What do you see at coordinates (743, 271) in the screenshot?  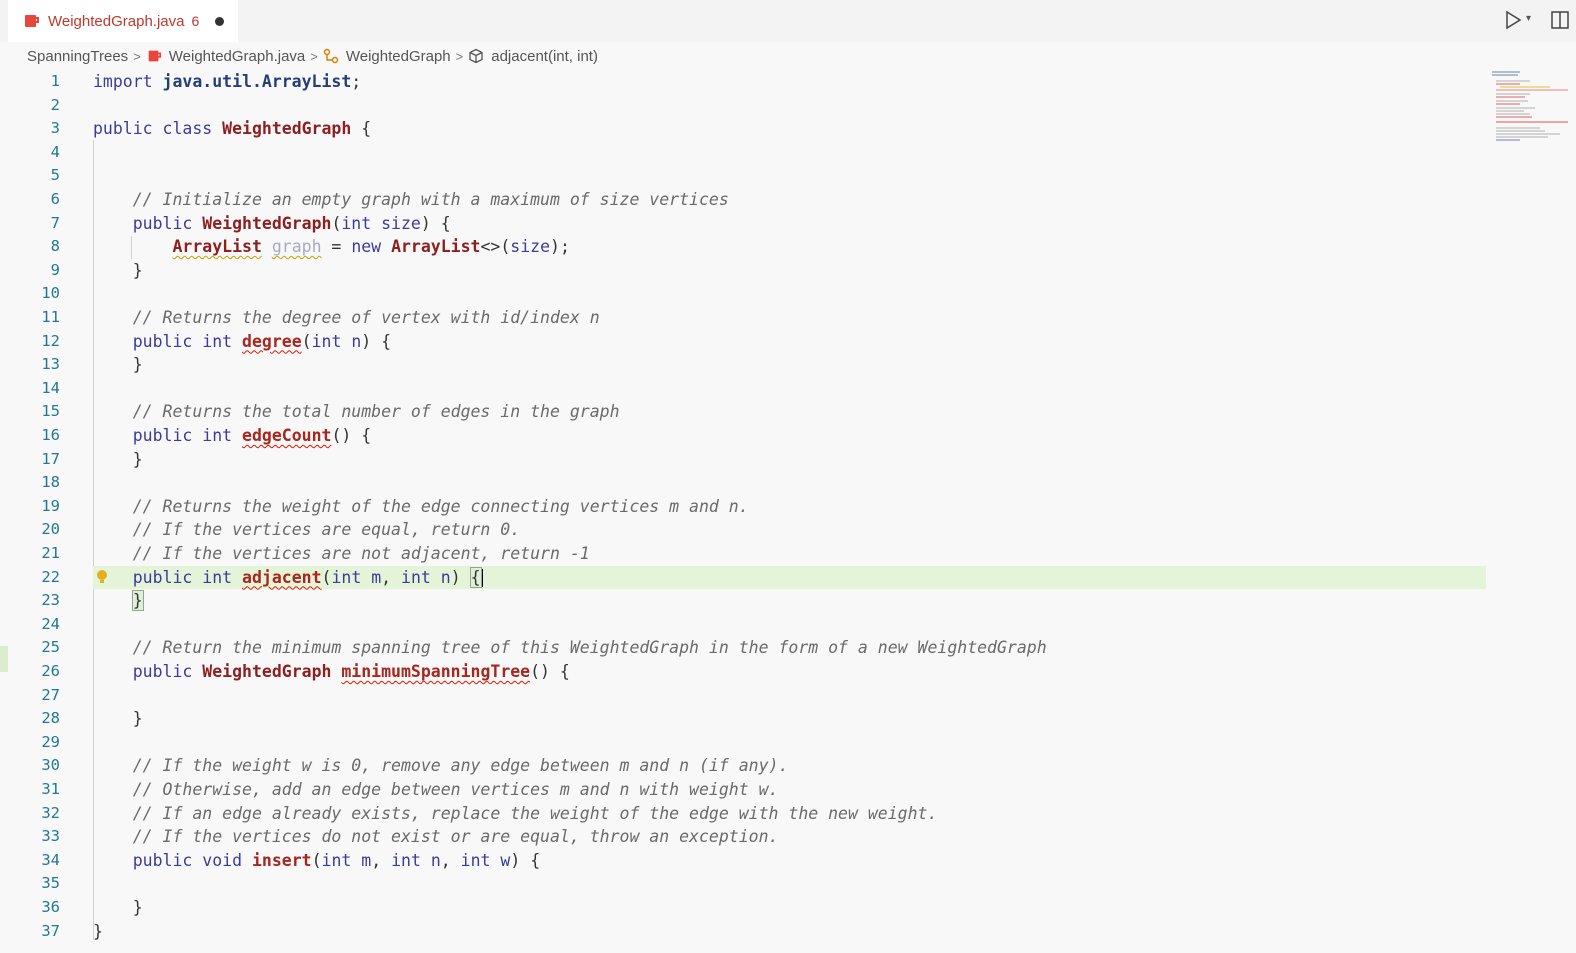 I see `code-line: 9 }` at bounding box center [743, 271].